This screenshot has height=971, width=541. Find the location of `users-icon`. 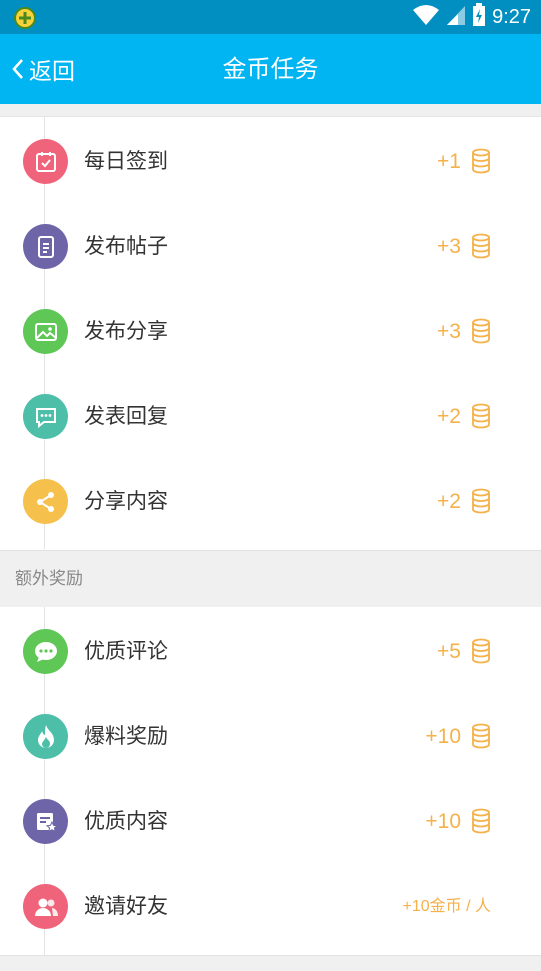

users-icon is located at coordinates (45, 906).